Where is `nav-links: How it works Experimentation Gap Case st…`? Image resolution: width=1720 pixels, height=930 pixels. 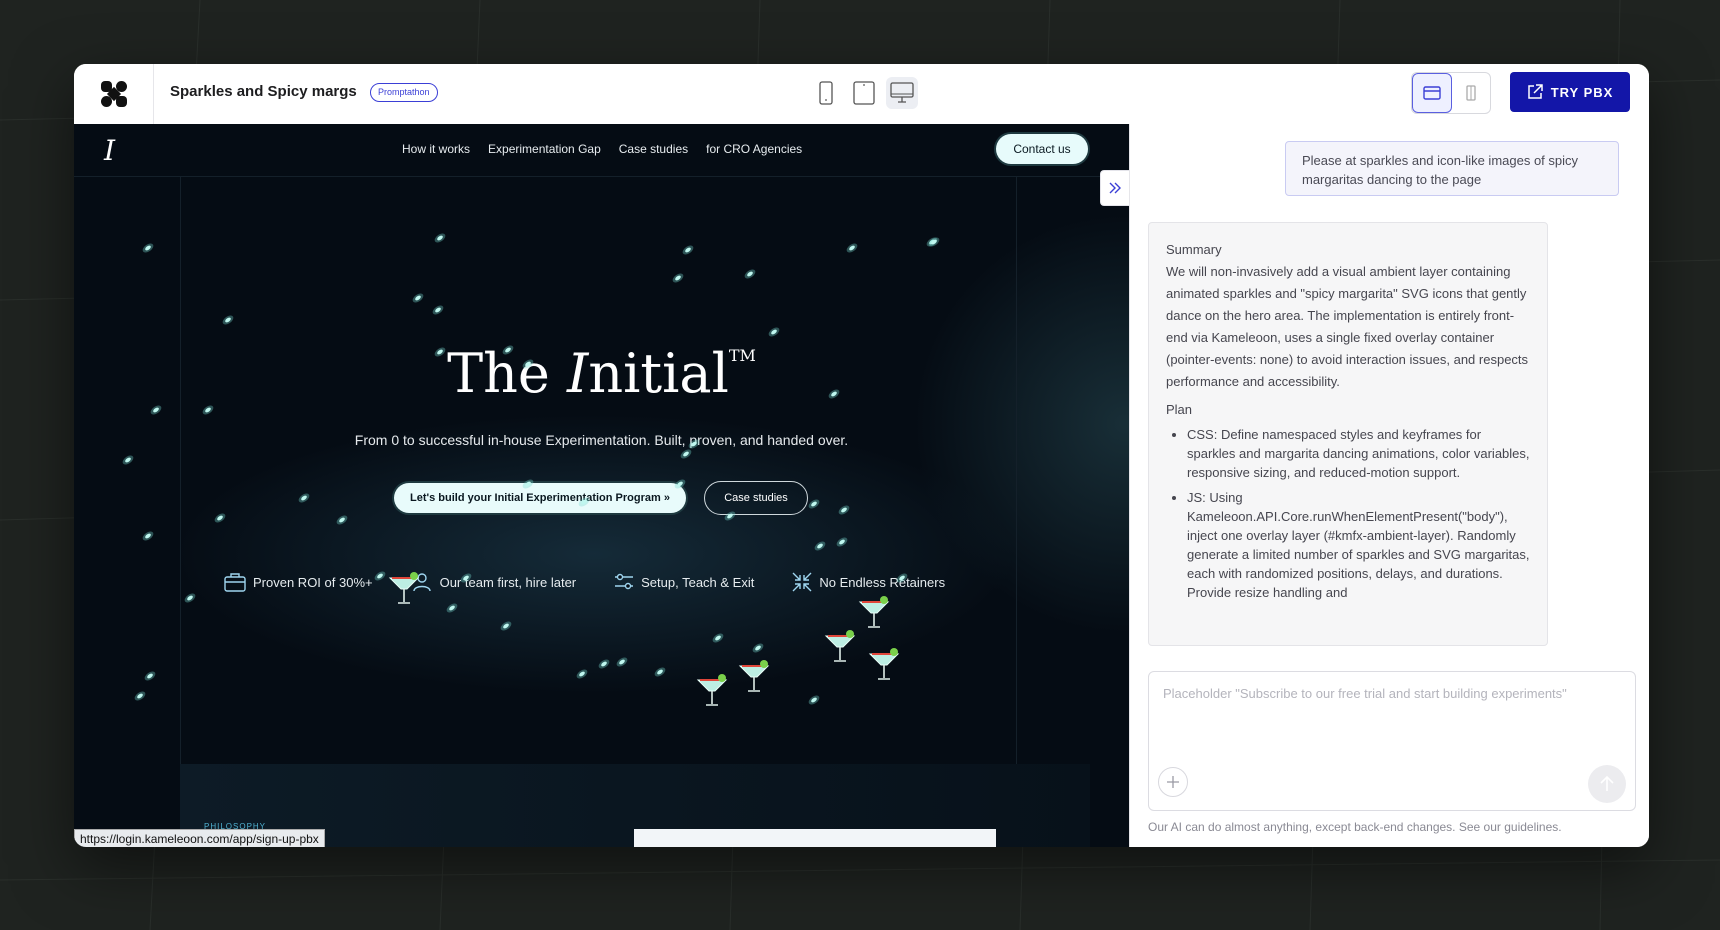
nav-links: How it works Experimentation Gap Case st… is located at coordinates (602, 149).